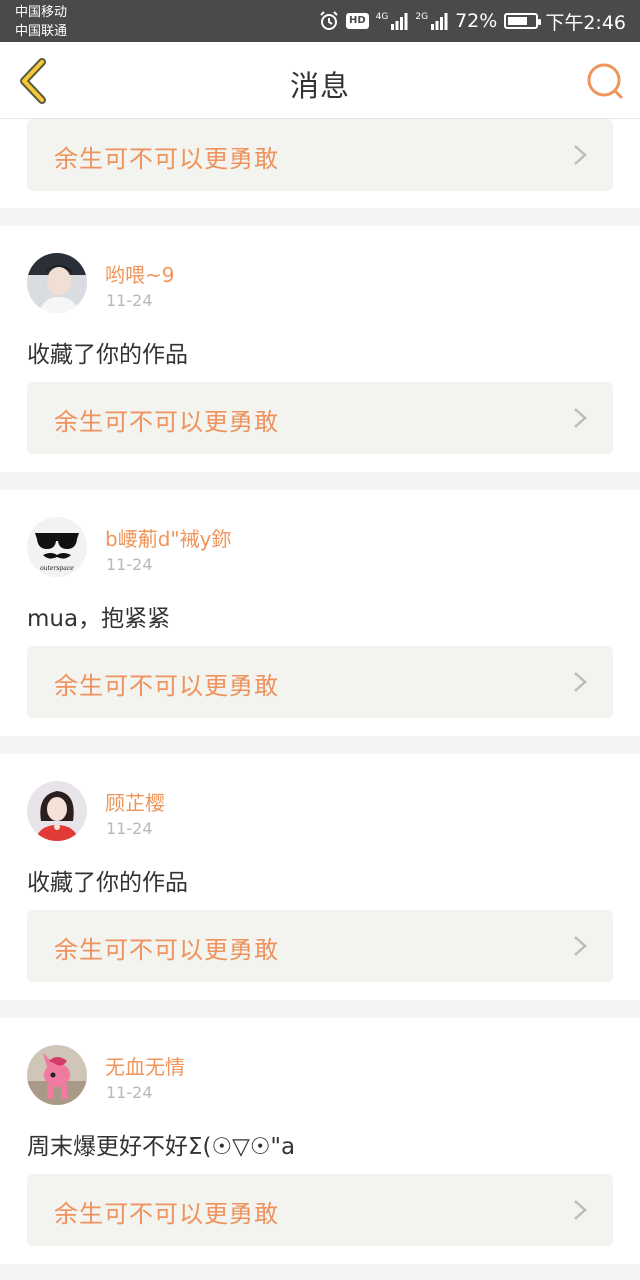 The image size is (640, 1280). What do you see at coordinates (135, 801) in the screenshot?
I see `username: 顾芷樱` at bounding box center [135, 801].